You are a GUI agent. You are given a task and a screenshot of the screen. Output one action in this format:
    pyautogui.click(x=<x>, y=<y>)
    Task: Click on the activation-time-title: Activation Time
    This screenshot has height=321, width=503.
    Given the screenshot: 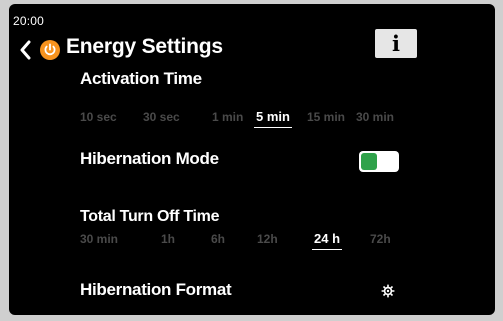 What is the action you would take?
    pyautogui.click(x=141, y=78)
    